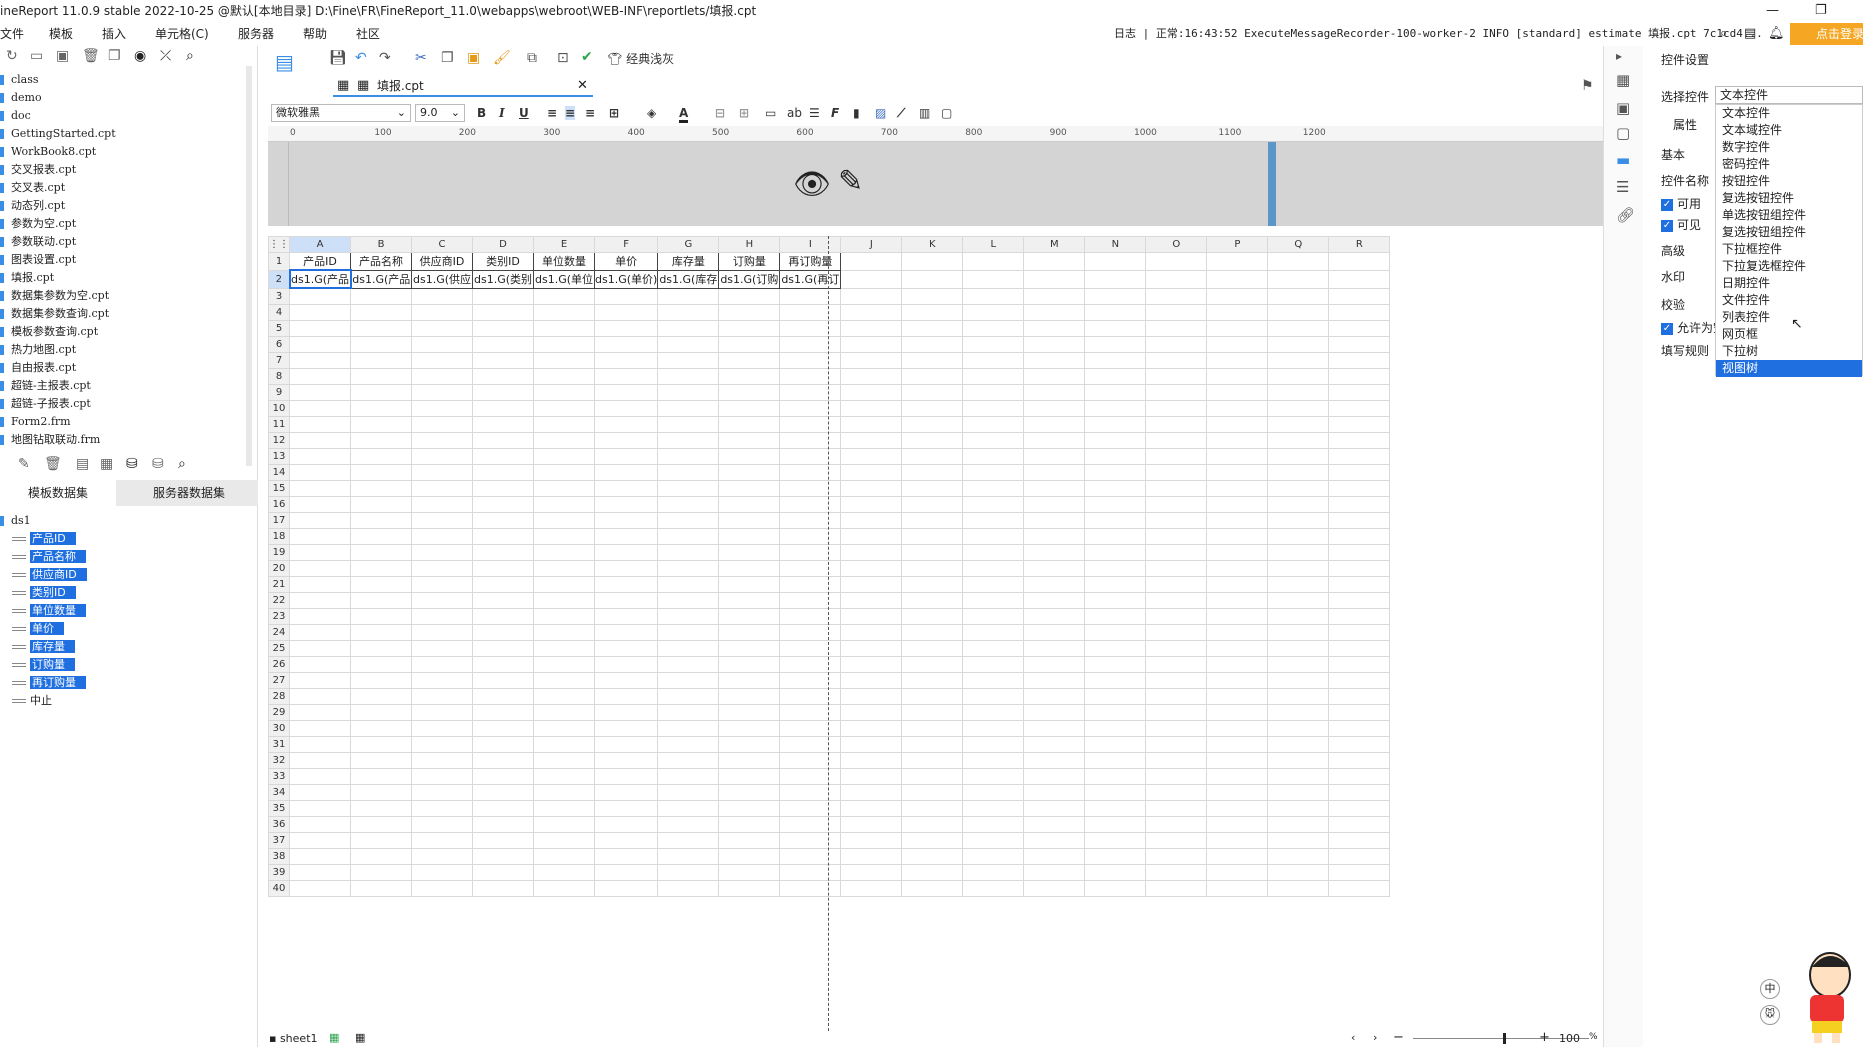  I want to click on header-cell: 订购量, so click(749, 261).